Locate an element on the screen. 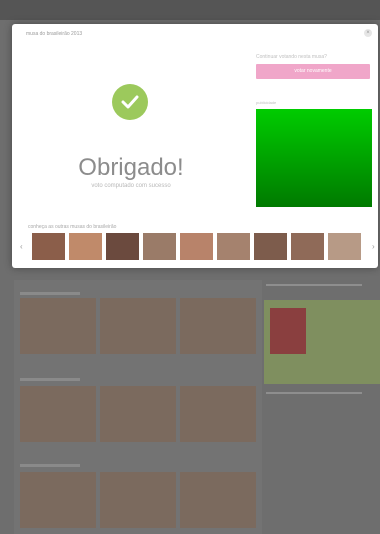 The height and width of the screenshot is (534, 380). ad-label: publicidade is located at coordinates (266, 102).